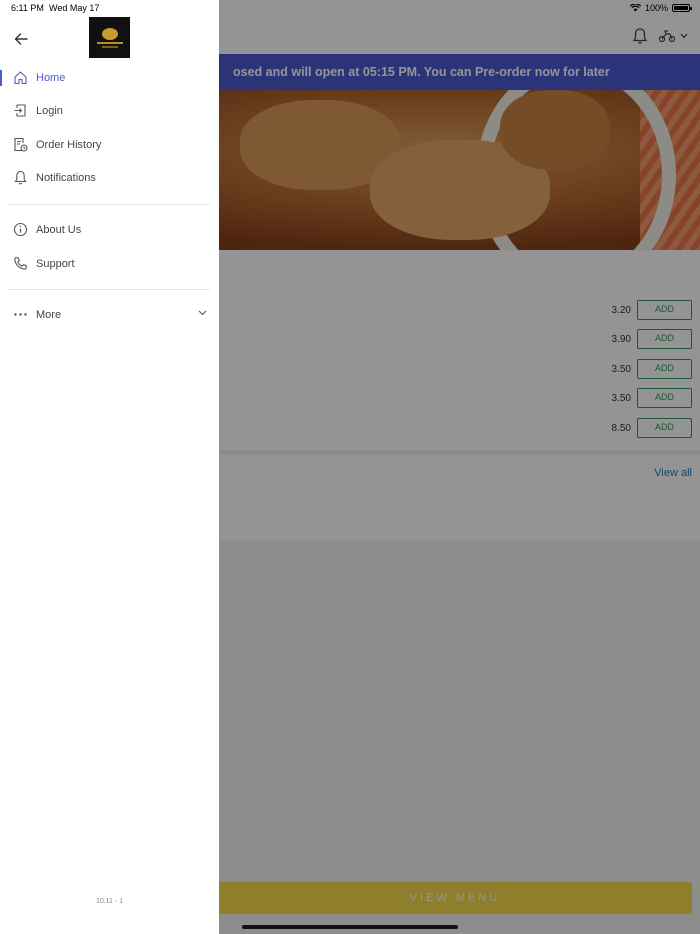 The image size is (700, 934). What do you see at coordinates (20, 78) in the screenshot?
I see `home-icon` at bounding box center [20, 78].